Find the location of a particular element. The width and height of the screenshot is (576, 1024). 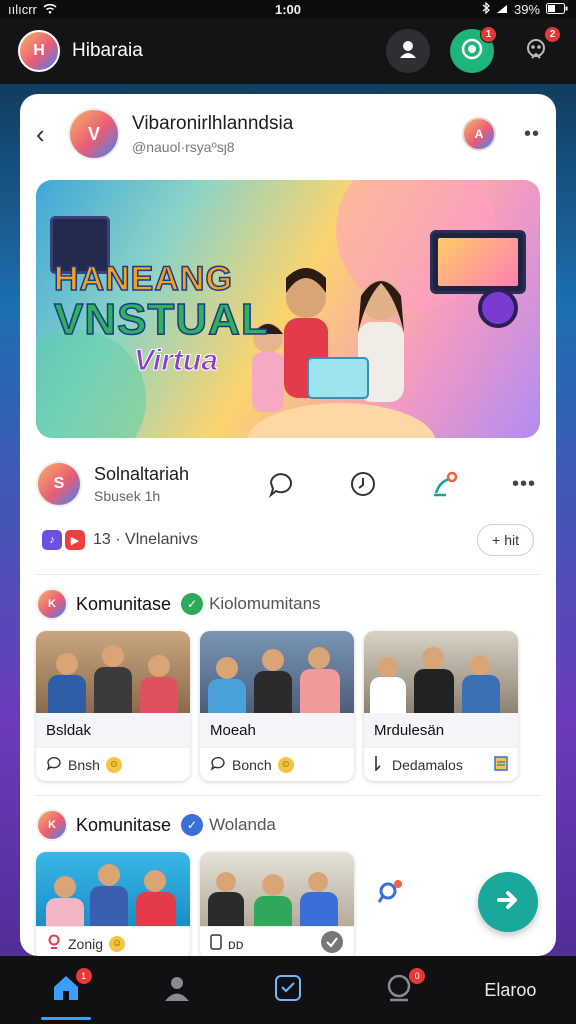

mini-avatar-initials: A is located at coordinates (479, 134).